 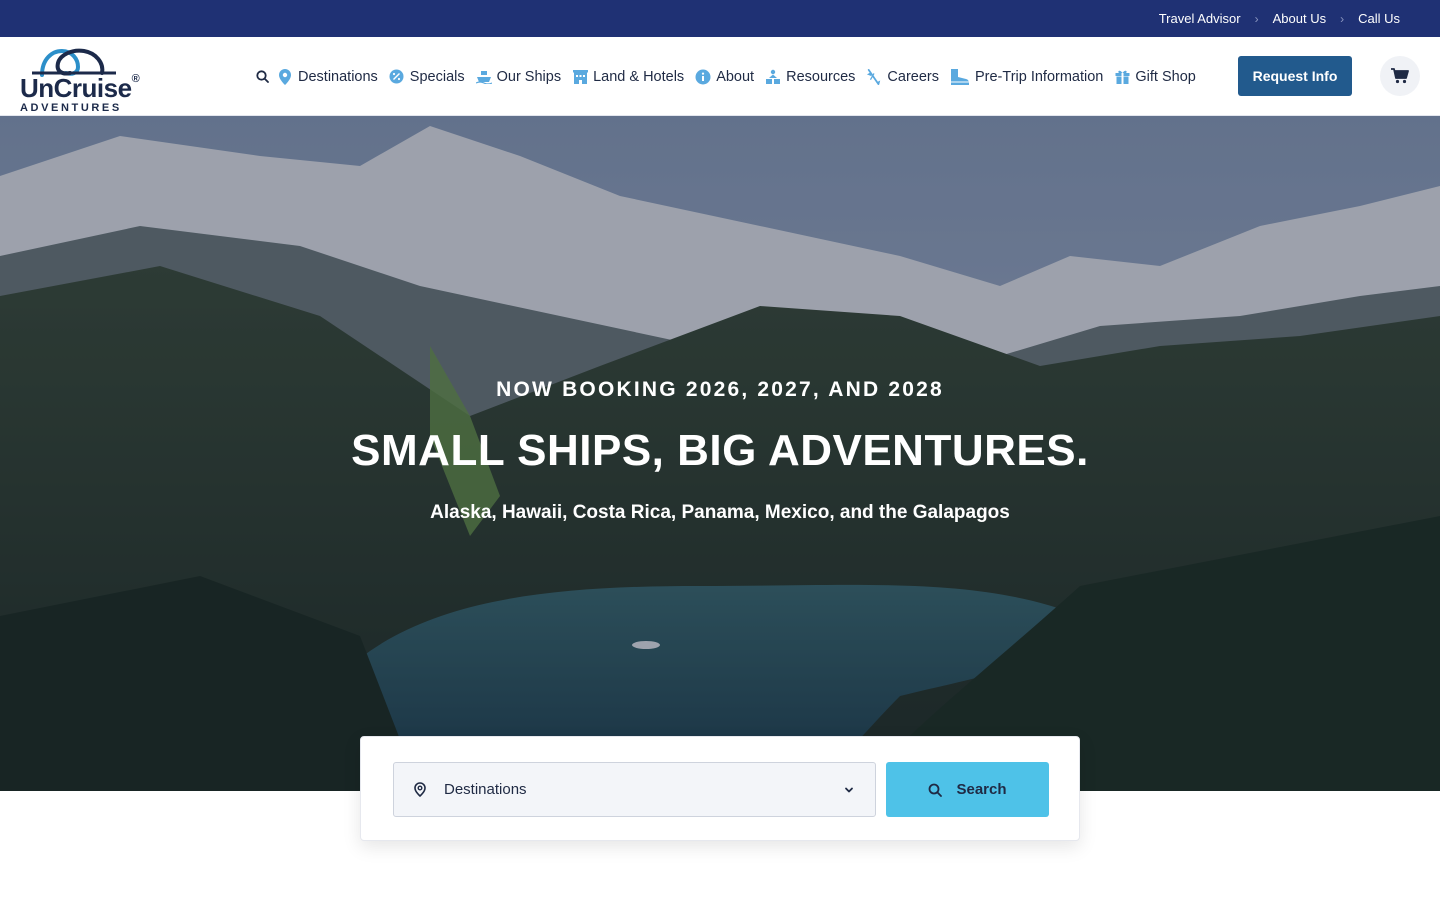 What do you see at coordinates (80, 88) in the screenshot?
I see `logo-wordmark: UnCruise®` at bounding box center [80, 88].